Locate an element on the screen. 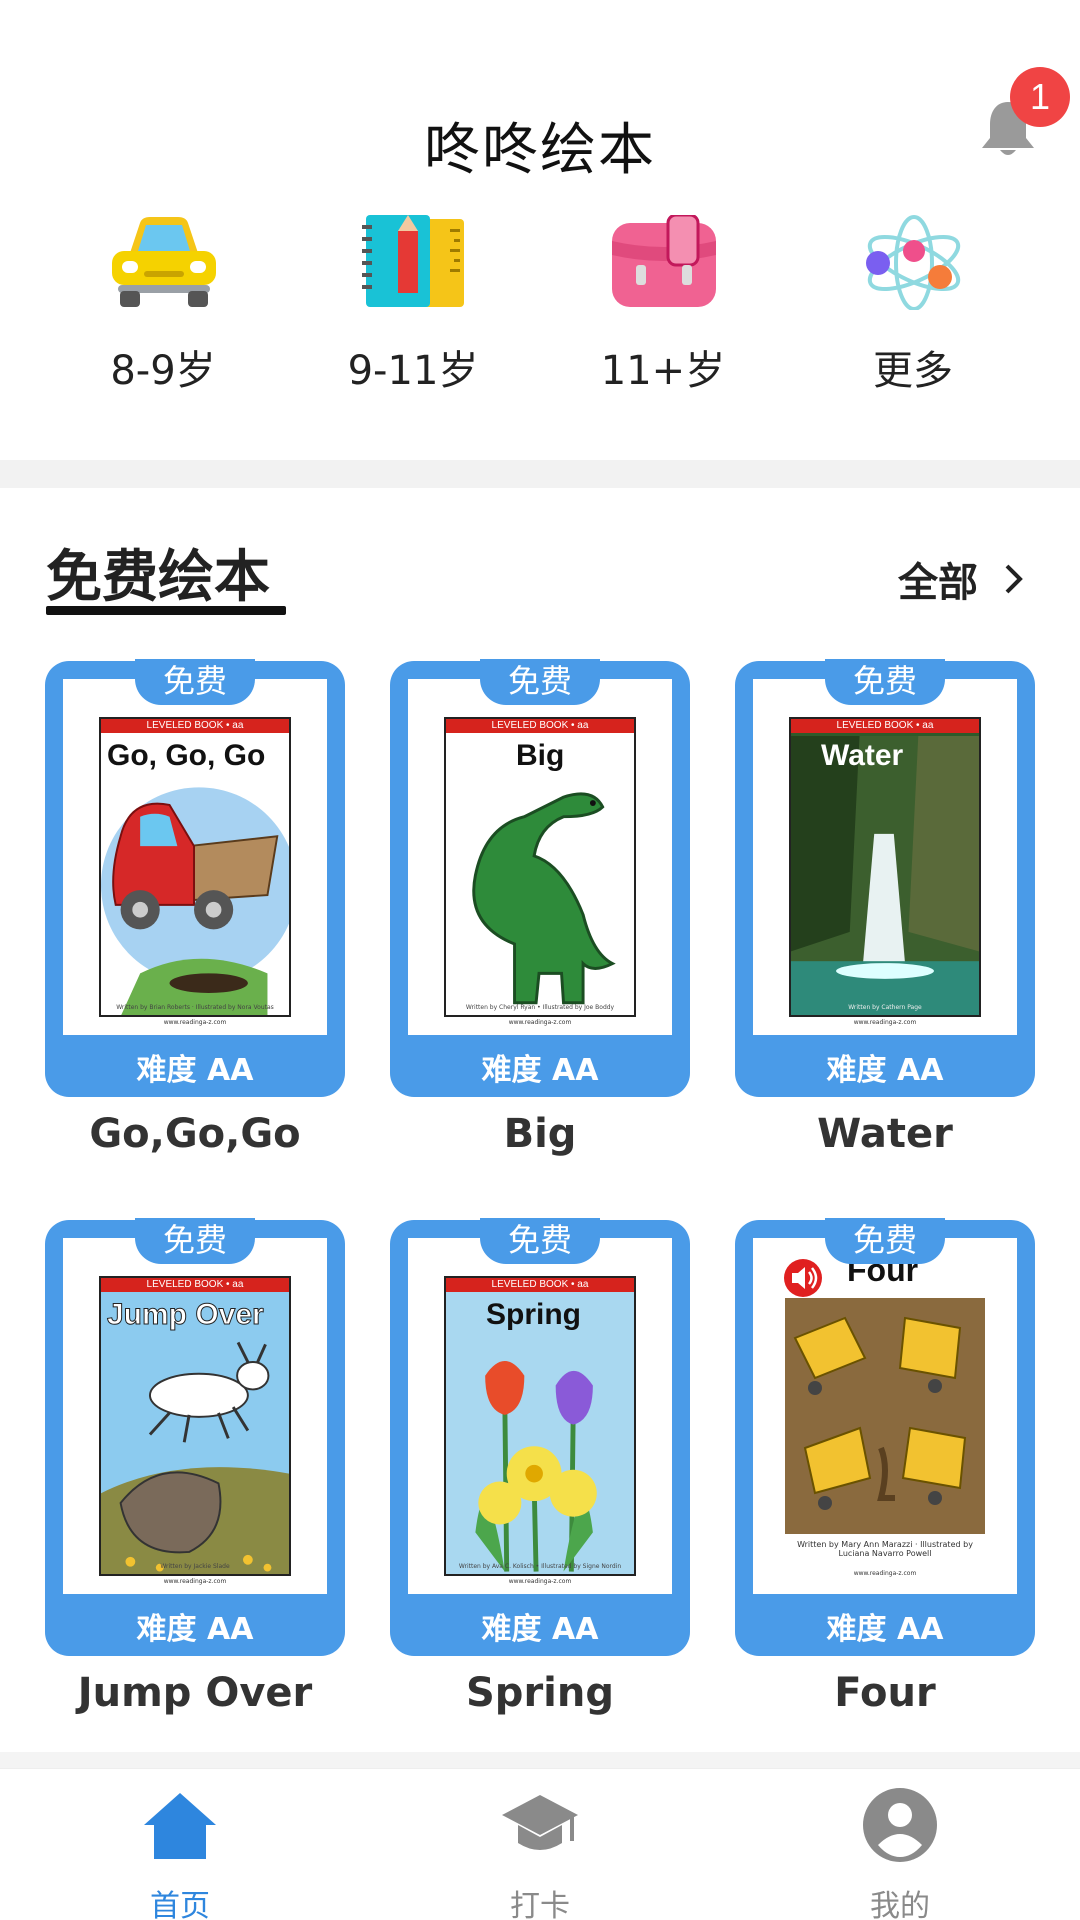  section-title-underline is located at coordinates (166, 610).